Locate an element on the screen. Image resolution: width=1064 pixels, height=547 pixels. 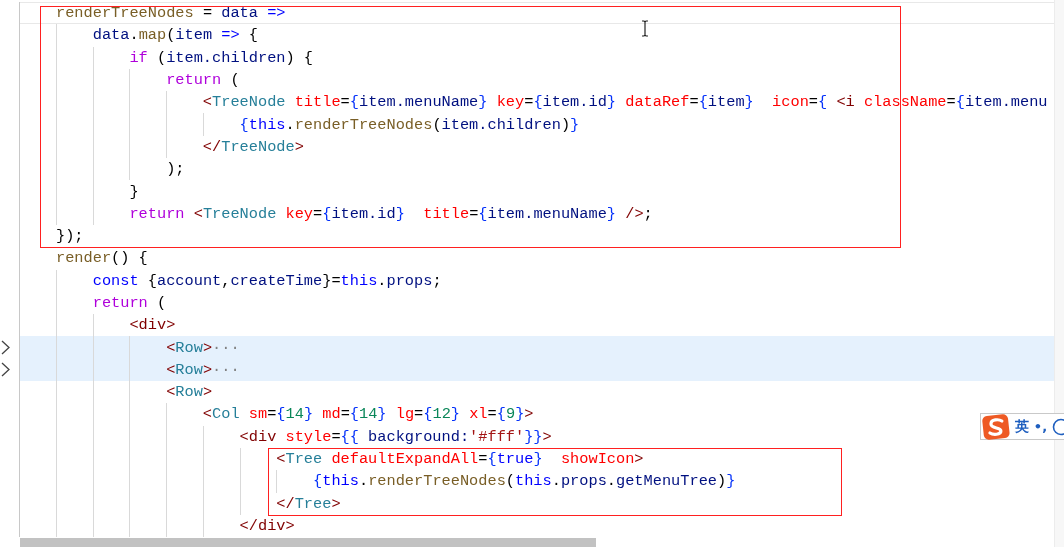
code-line: renderTreeNodes = data => is located at coordinates (171, 13).